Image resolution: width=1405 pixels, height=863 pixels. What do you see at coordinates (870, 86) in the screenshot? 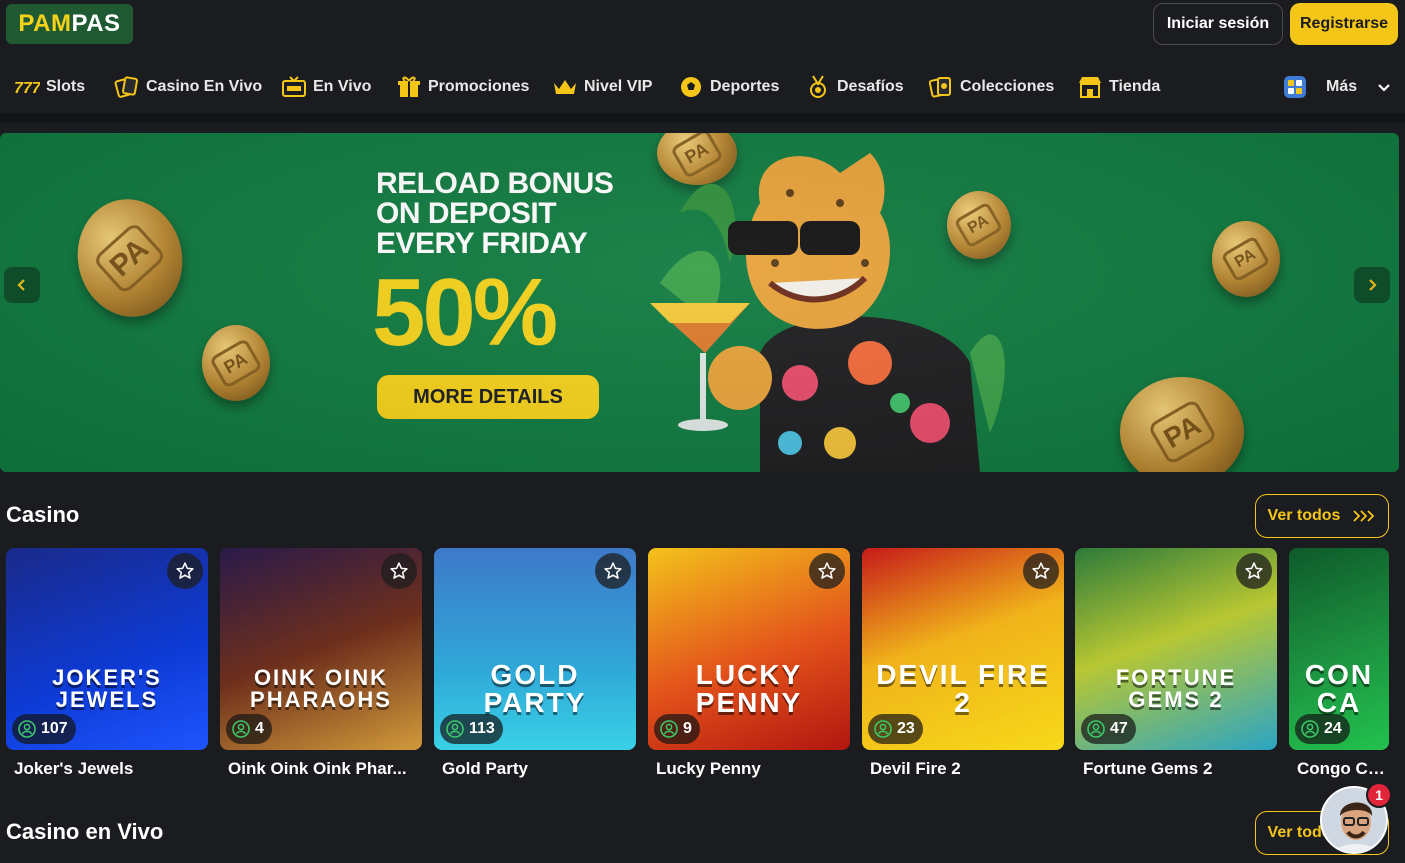
I see `nav-label-desafios: Desafíos` at bounding box center [870, 86].